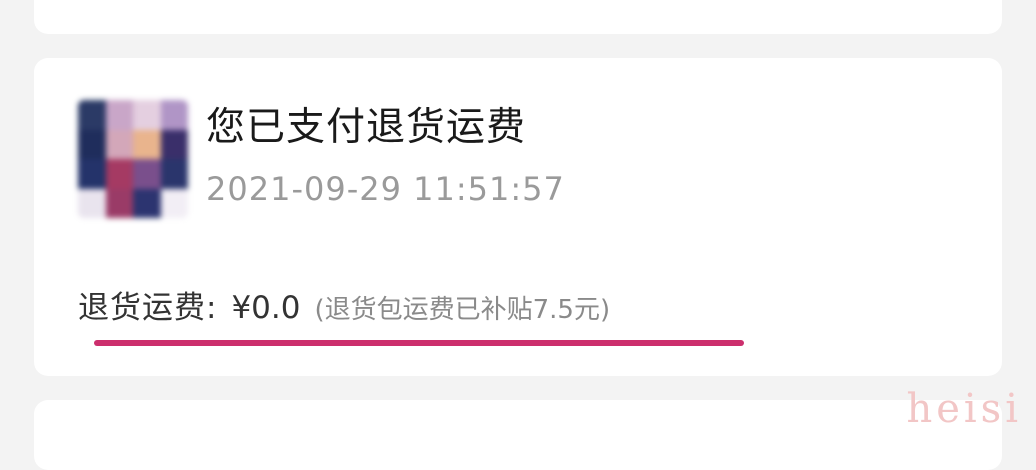 The width and height of the screenshot is (1036, 470). Describe the element at coordinates (419, 343) in the screenshot. I see `highlight-underline` at that location.